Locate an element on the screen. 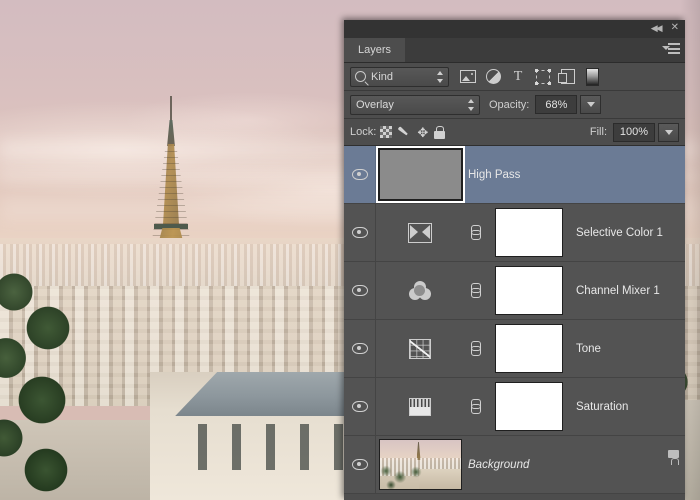  opacity-input: 68% is located at coordinates (556, 104).